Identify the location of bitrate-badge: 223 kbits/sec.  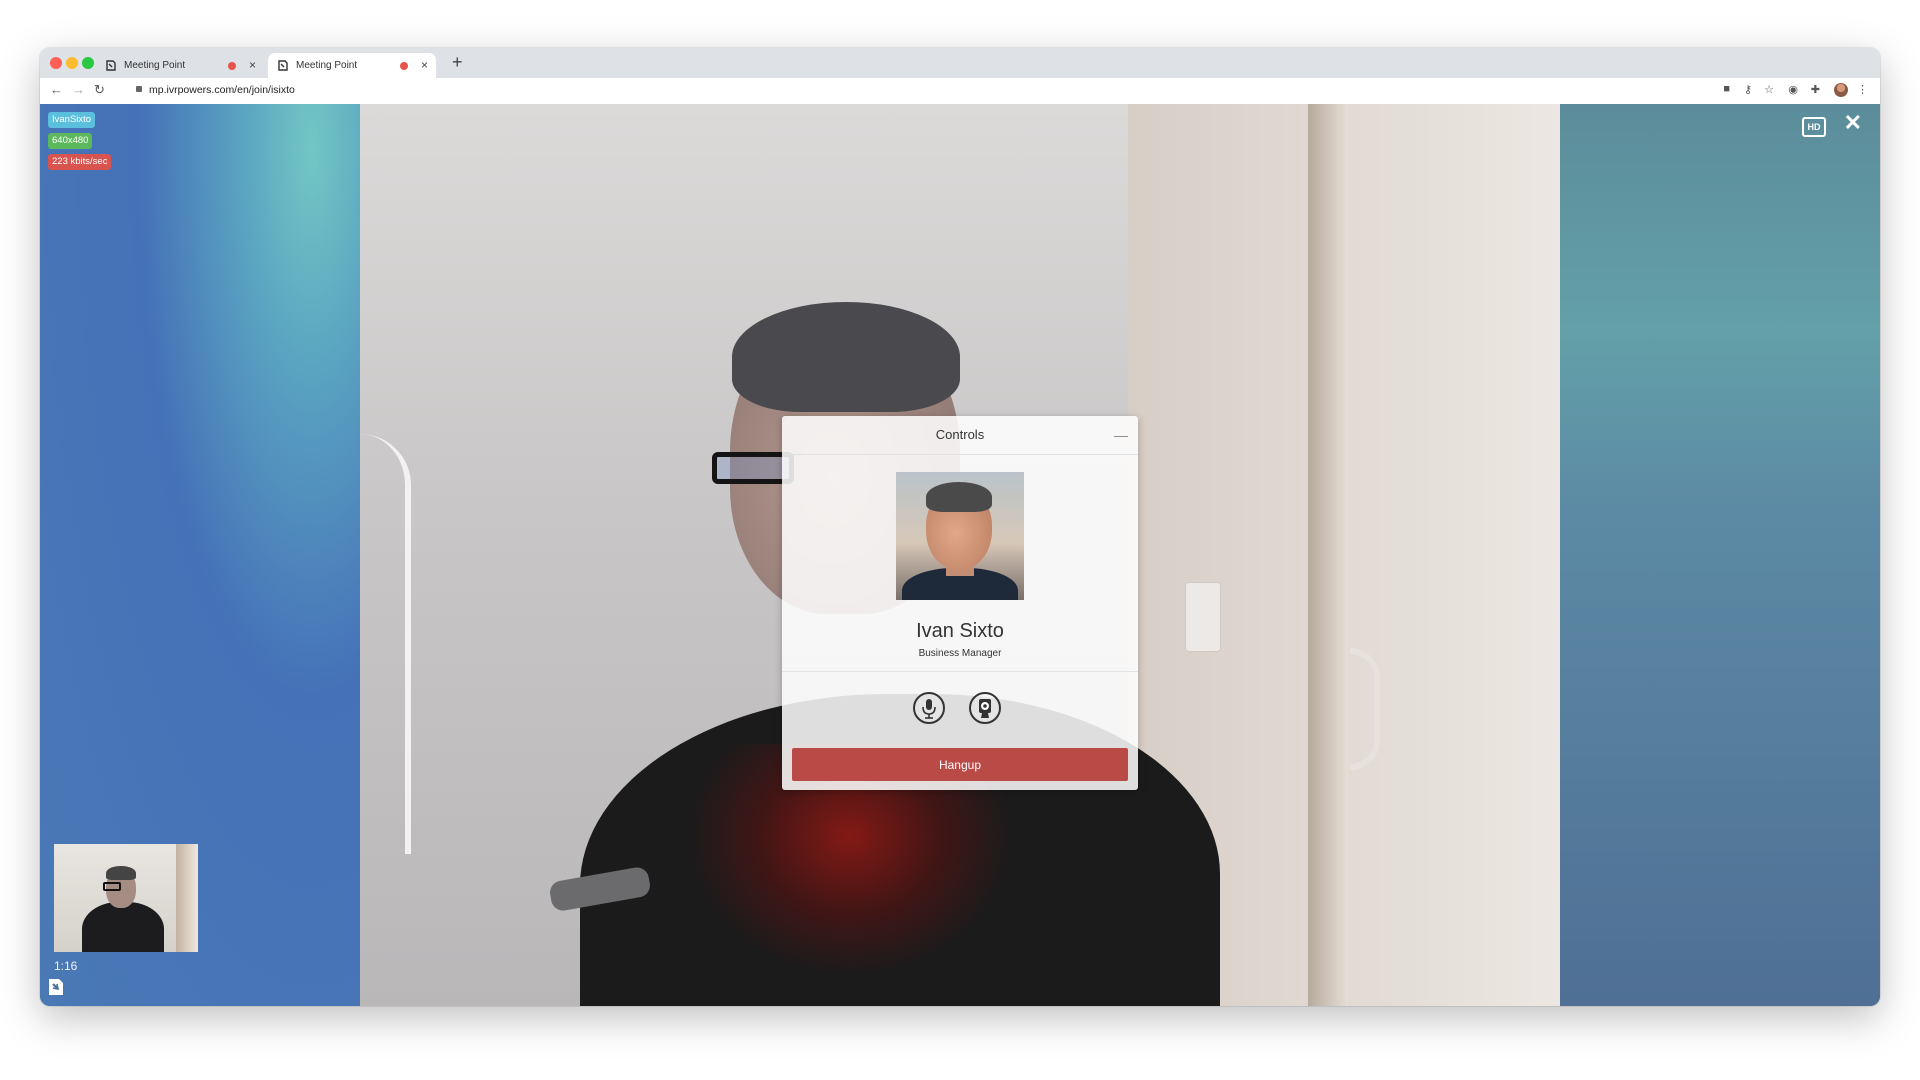
(80, 162).